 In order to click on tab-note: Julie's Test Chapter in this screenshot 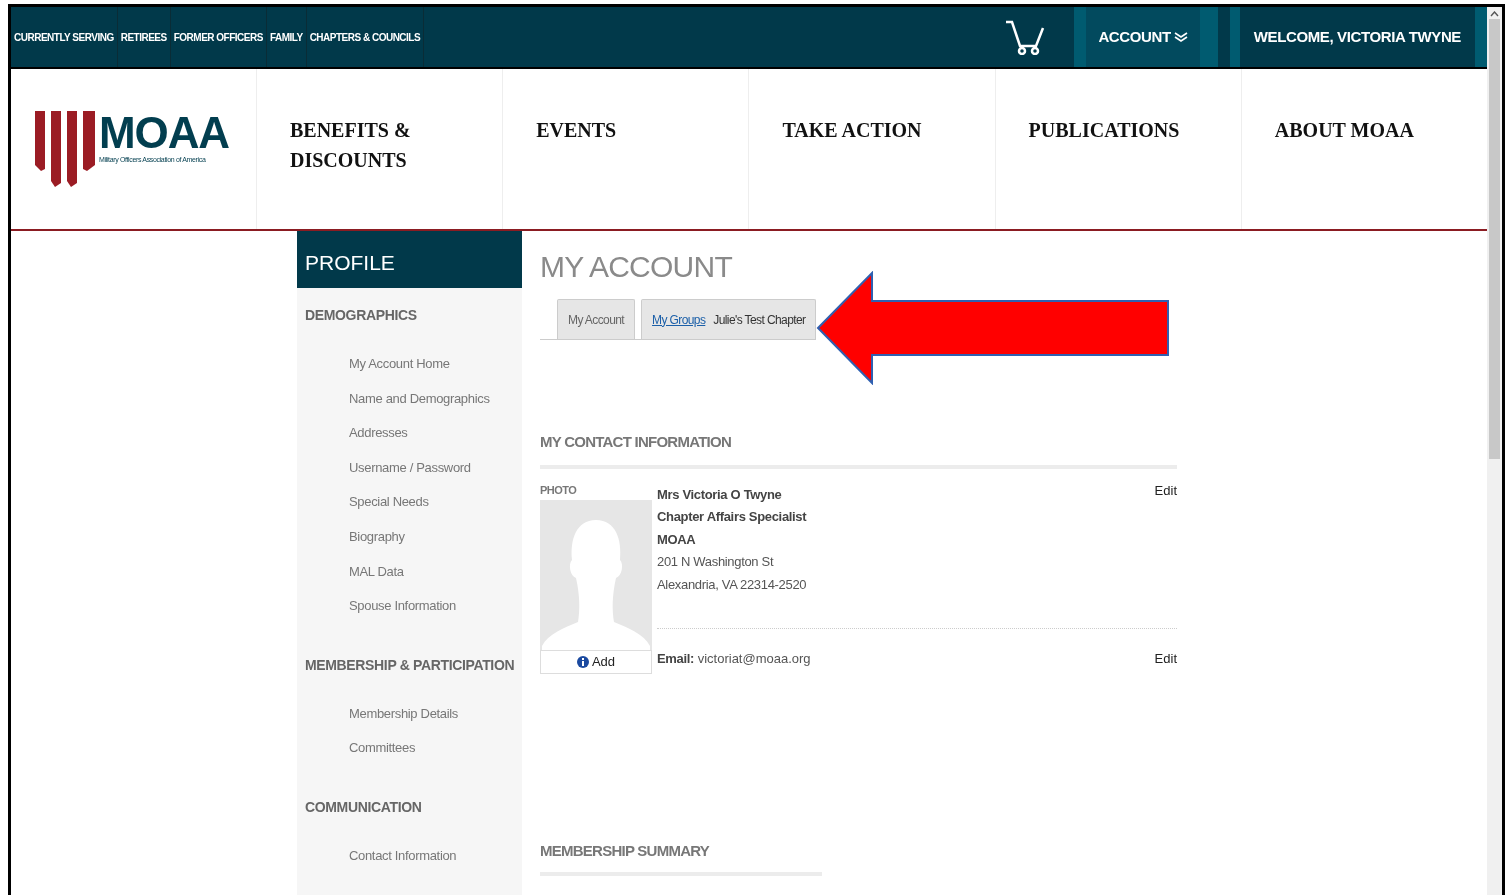, I will do `click(759, 320)`.